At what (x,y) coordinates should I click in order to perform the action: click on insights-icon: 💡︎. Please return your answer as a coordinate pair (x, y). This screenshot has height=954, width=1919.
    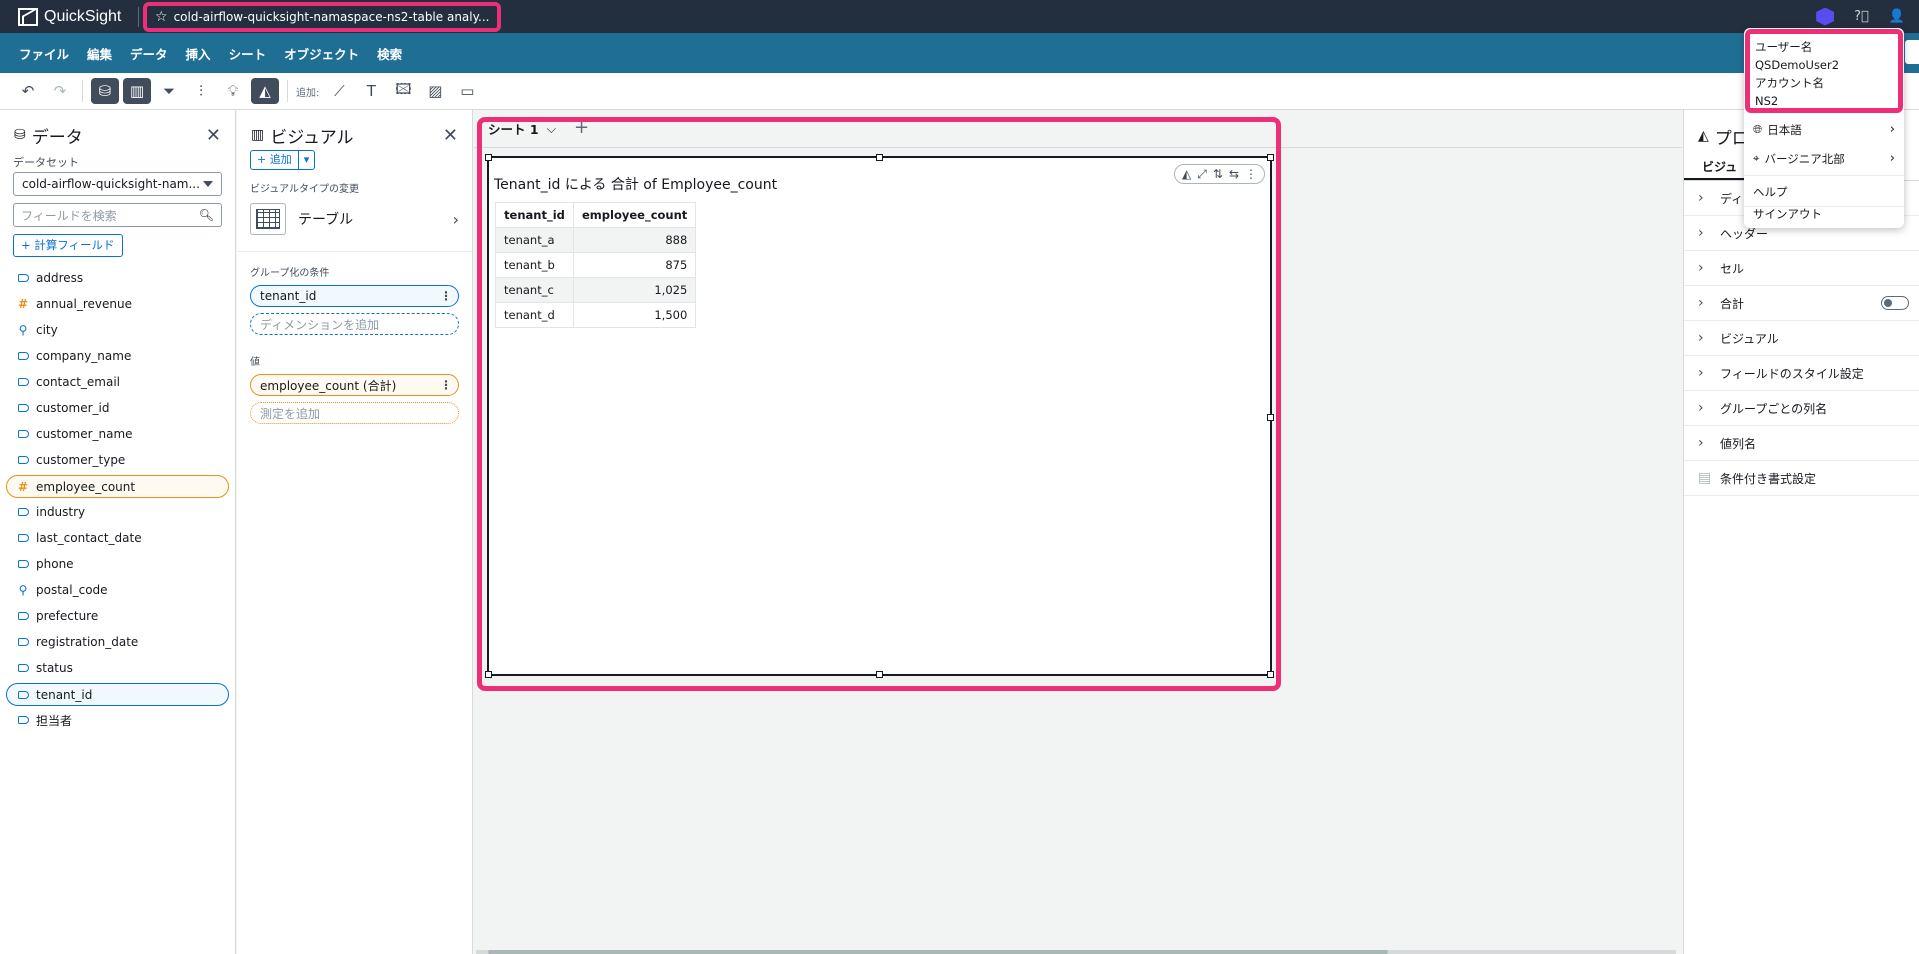
    Looking at the image, I should click on (233, 91).